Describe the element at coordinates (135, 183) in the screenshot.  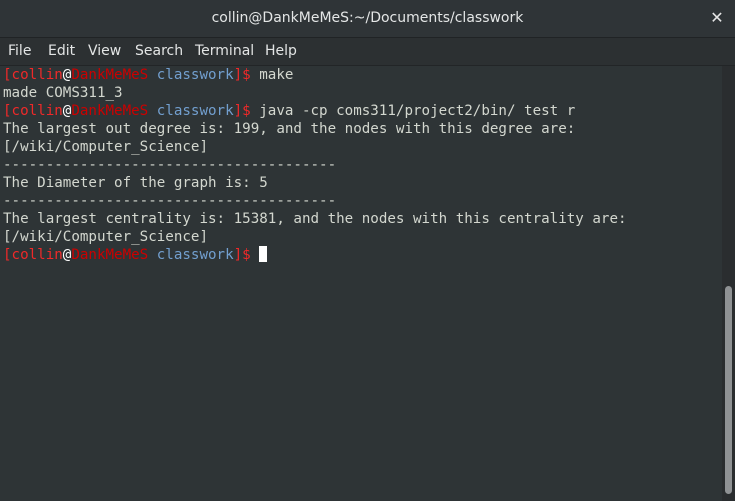
I see `output-line: The Diameter of the graph is: 5` at that location.